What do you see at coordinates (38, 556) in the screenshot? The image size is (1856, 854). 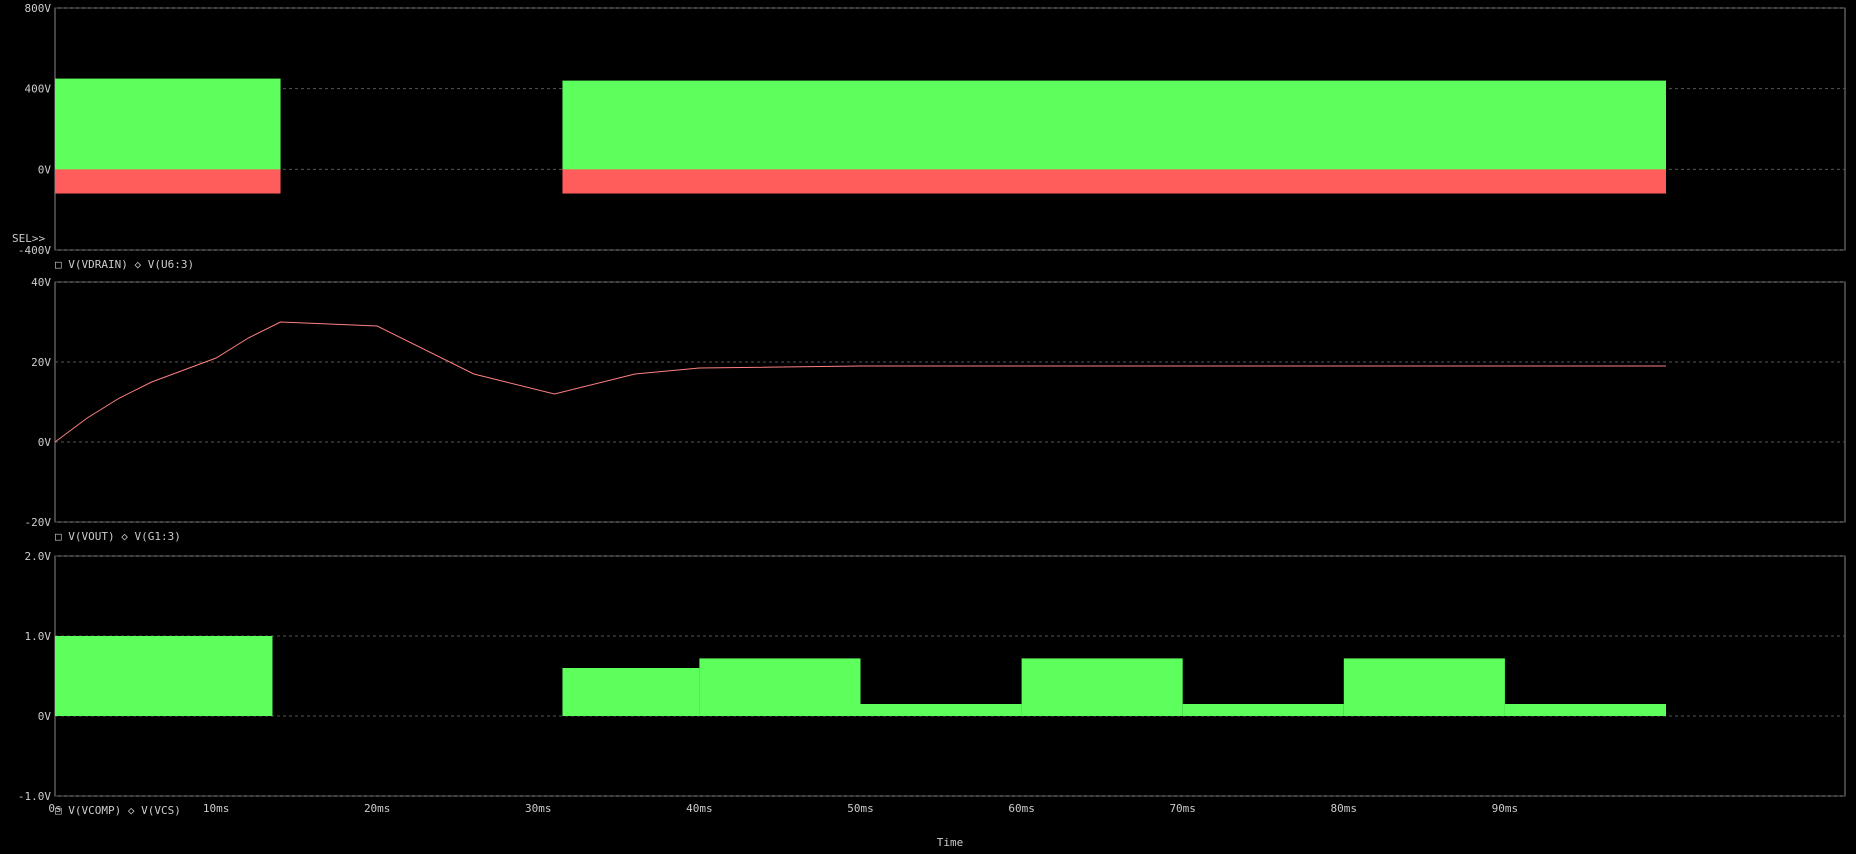 I see `y-tick-label: 2.0V` at bounding box center [38, 556].